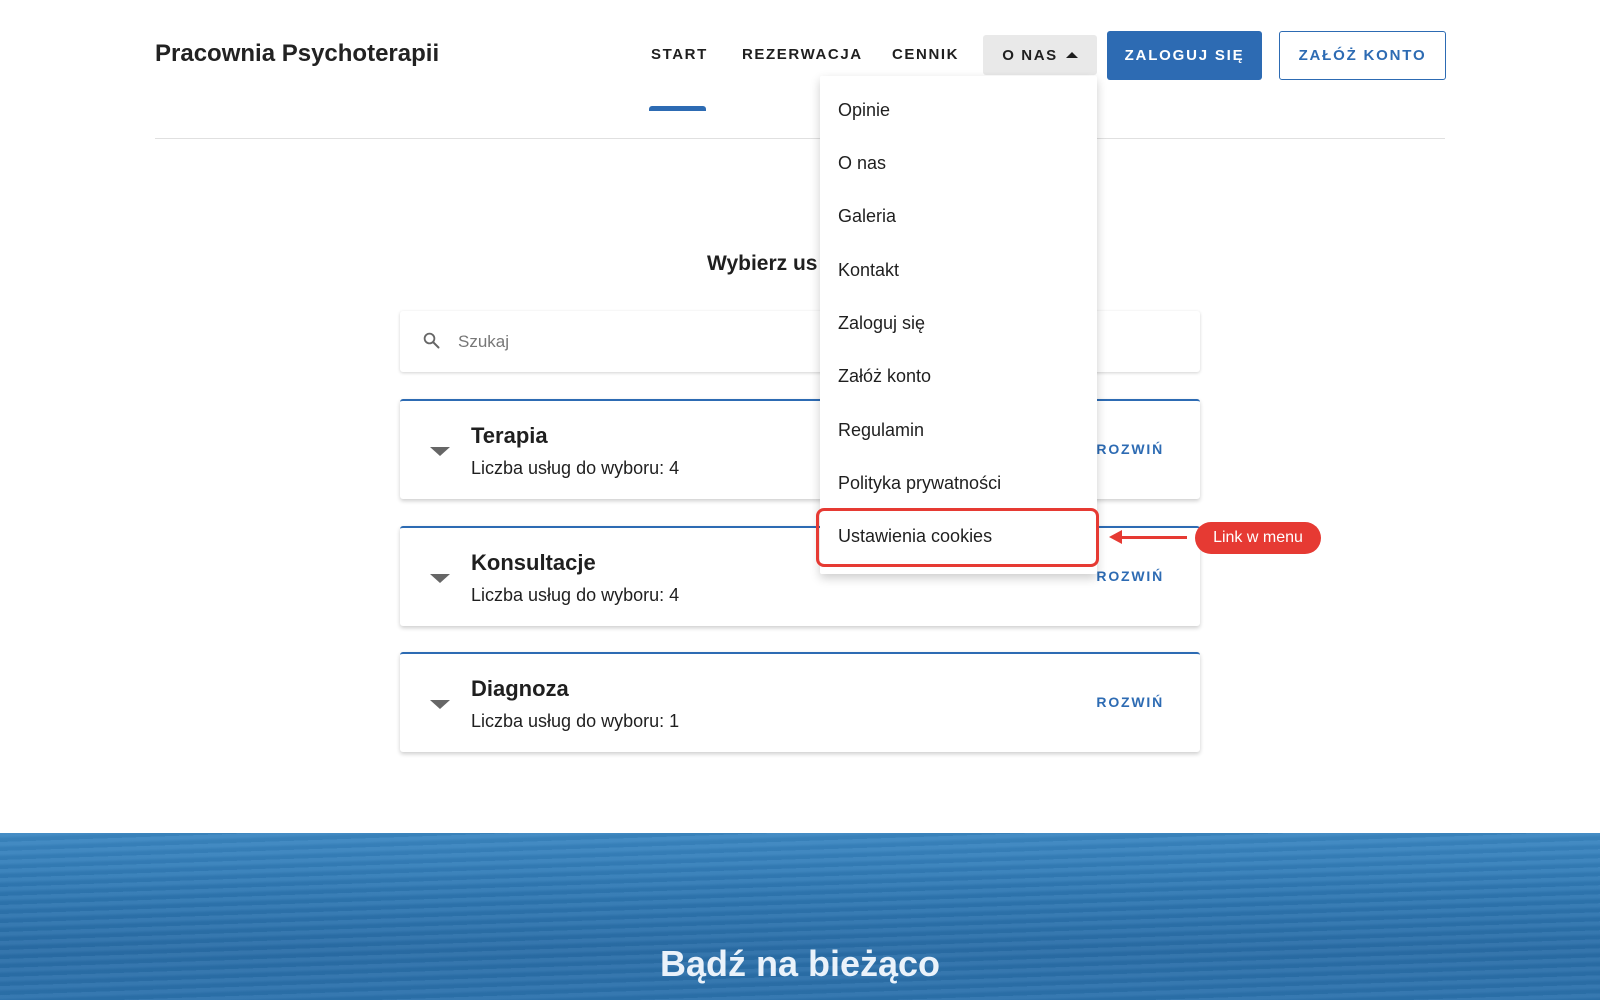  I want to click on nav-cennik: CENNIK, so click(925, 54).